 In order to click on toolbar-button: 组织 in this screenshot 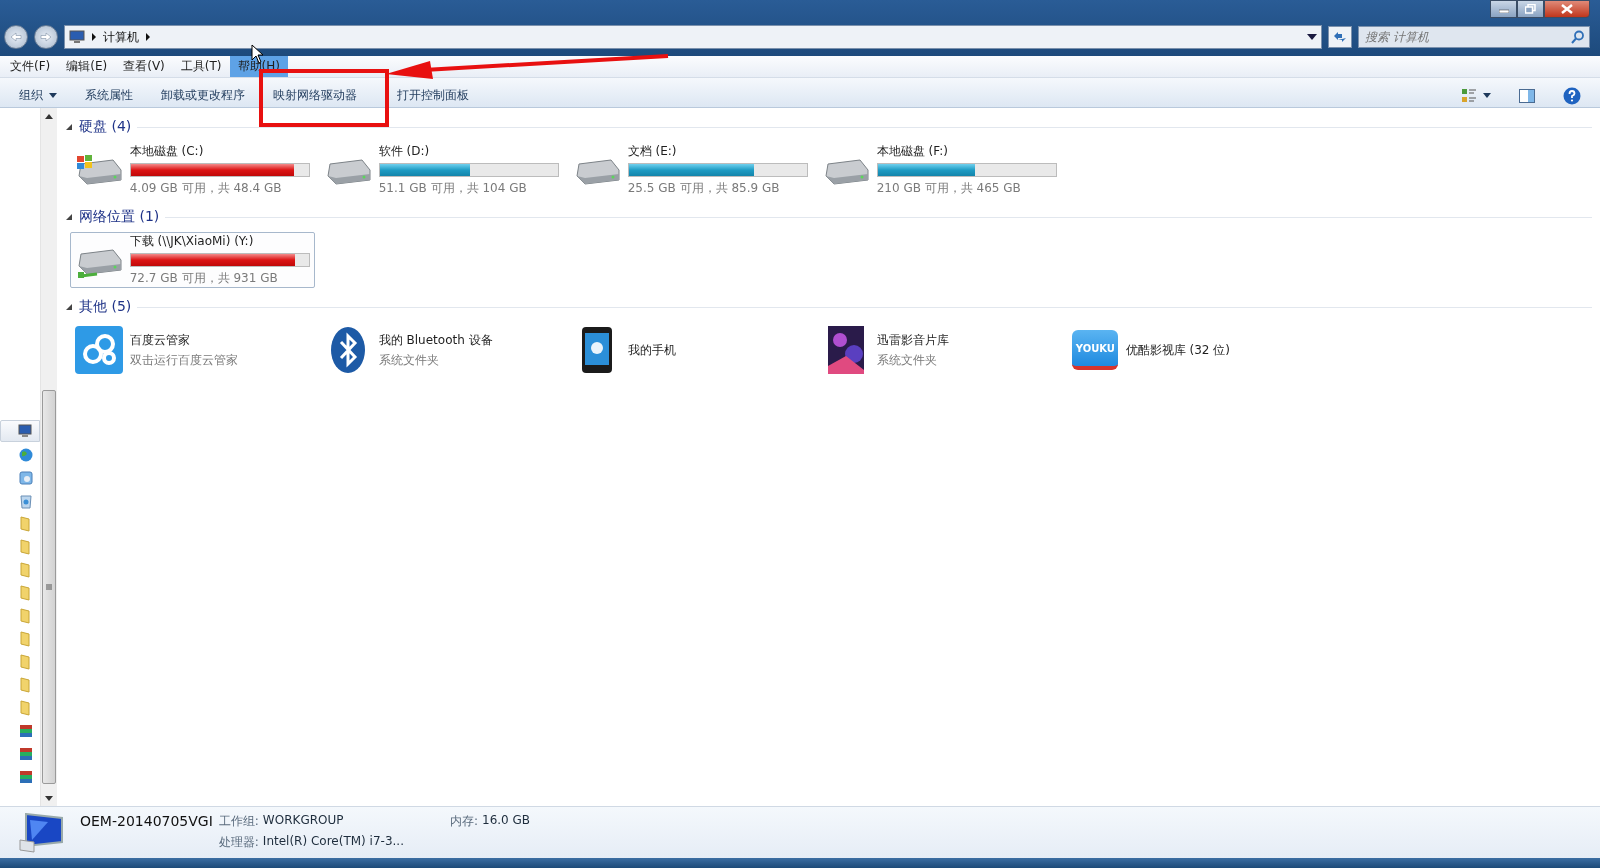, I will do `click(38, 95)`.